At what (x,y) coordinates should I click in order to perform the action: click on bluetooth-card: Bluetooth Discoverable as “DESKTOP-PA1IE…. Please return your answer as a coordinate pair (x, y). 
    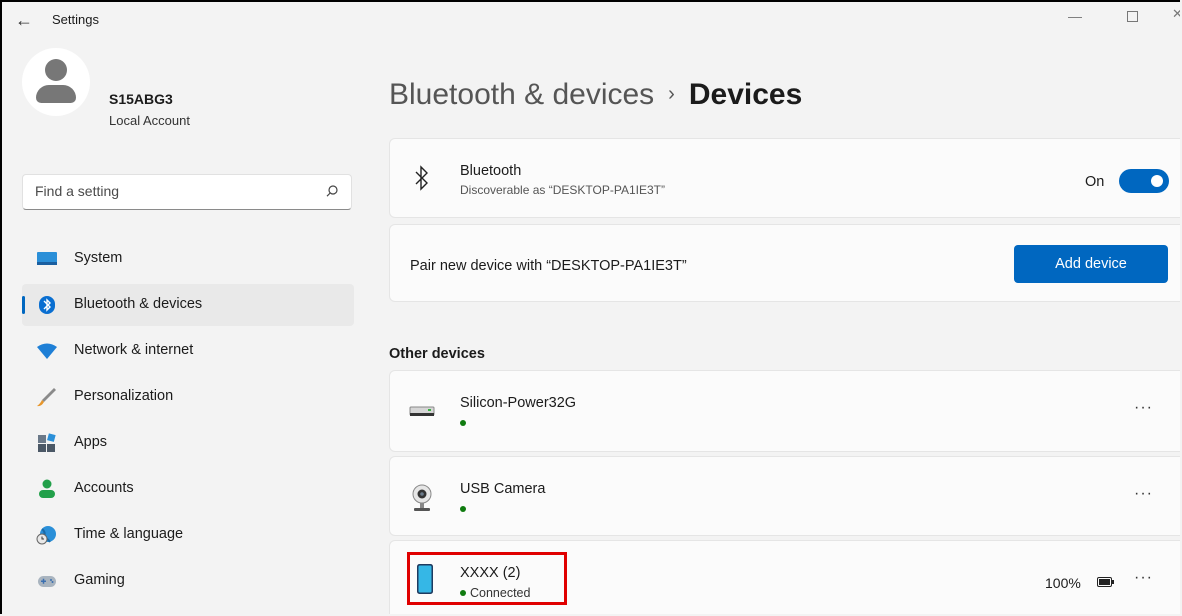
    Looking at the image, I should click on (784, 178).